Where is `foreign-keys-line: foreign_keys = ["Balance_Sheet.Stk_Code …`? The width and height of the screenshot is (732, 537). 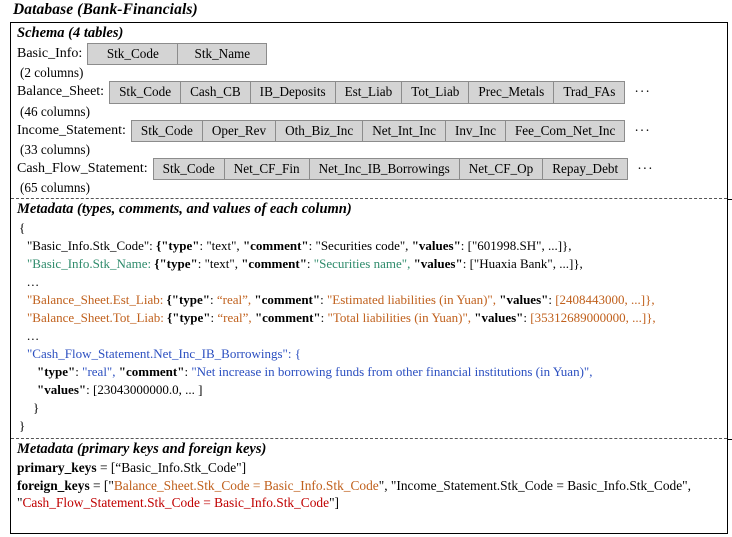 foreign-keys-line: foreign_keys = ["Balance_Sheet.Stk_Code … is located at coordinates (372, 494).